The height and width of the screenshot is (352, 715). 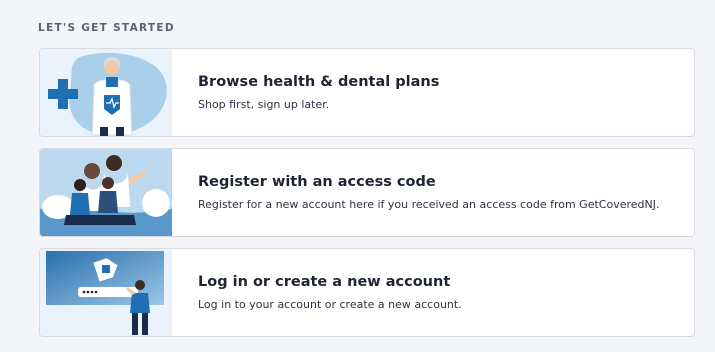 What do you see at coordinates (106, 192) in the screenshot?
I see `family-illustration` at bounding box center [106, 192].